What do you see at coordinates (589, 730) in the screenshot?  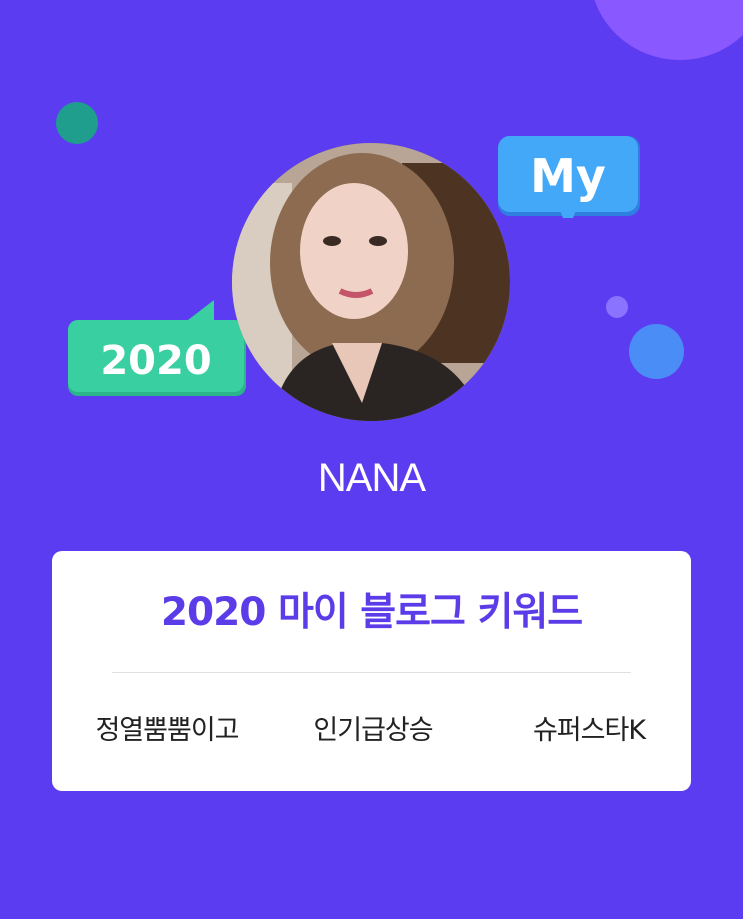 I see `keyword-item: 슈퍼스타K` at bounding box center [589, 730].